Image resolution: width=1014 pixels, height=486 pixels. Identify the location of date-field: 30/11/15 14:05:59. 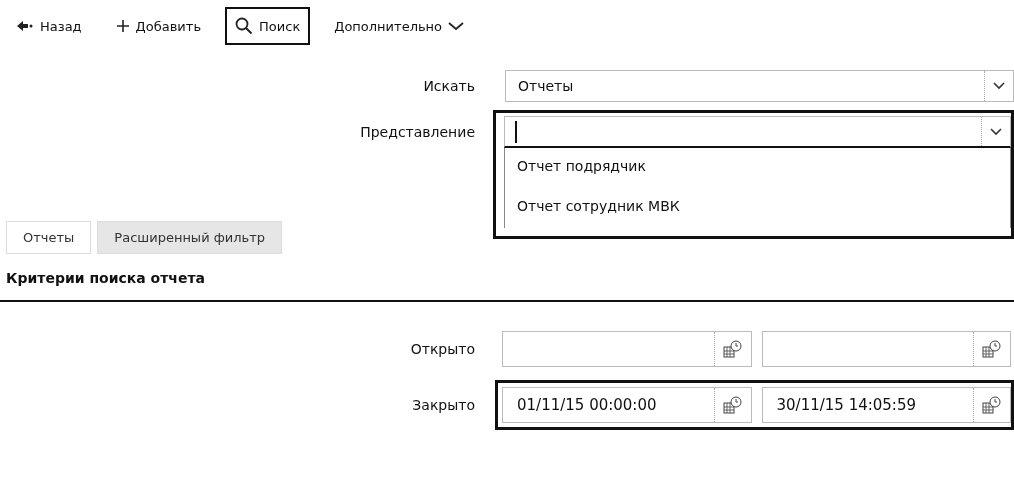
(886, 405).